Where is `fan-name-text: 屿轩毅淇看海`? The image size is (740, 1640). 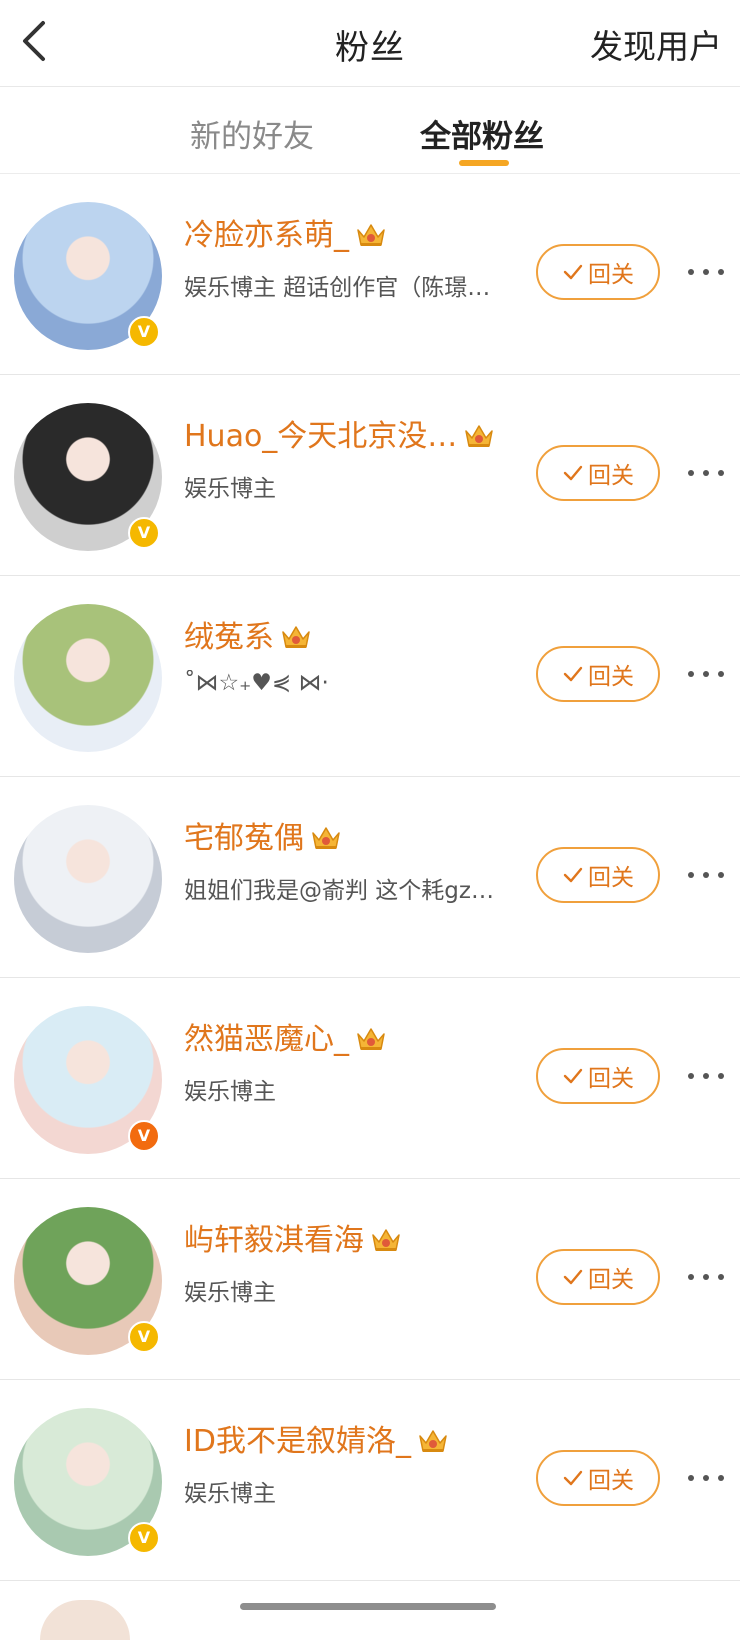 fan-name-text: 屿轩毅淇看海 is located at coordinates (274, 1240).